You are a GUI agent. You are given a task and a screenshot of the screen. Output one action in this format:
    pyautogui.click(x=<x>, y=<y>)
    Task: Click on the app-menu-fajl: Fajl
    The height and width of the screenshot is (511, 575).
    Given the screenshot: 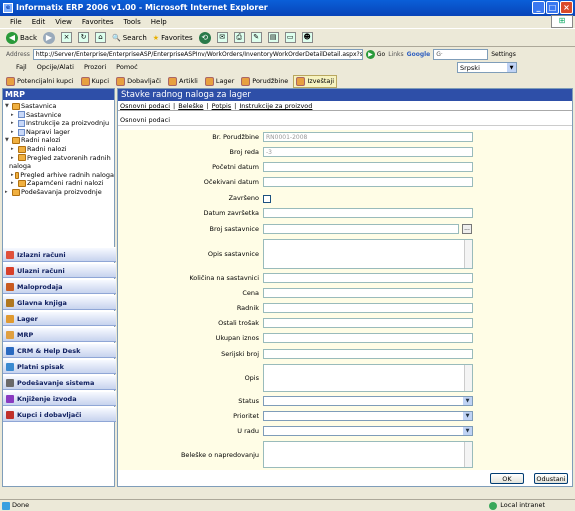 What is the action you would take?
    pyautogui.click(x=21, y=67)
    